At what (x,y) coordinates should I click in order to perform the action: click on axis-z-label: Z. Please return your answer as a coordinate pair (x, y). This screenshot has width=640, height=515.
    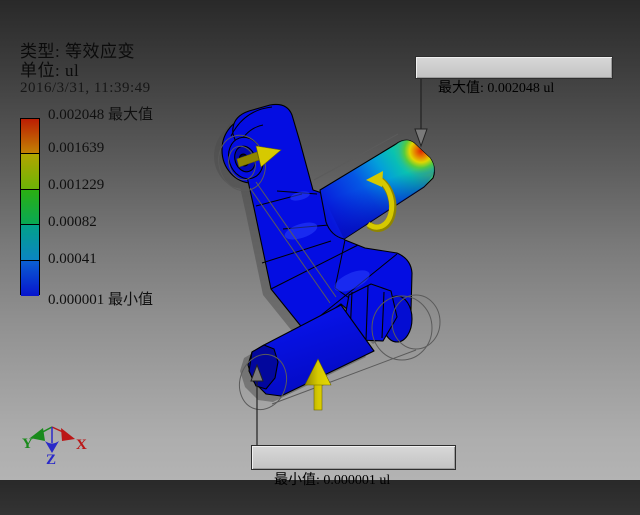
    Looking at the image, I should click on (51, 460).